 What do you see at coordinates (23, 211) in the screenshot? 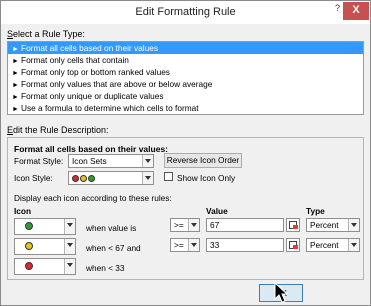
I see `icon-column-header: Icon` at bounding box center [23, 211].